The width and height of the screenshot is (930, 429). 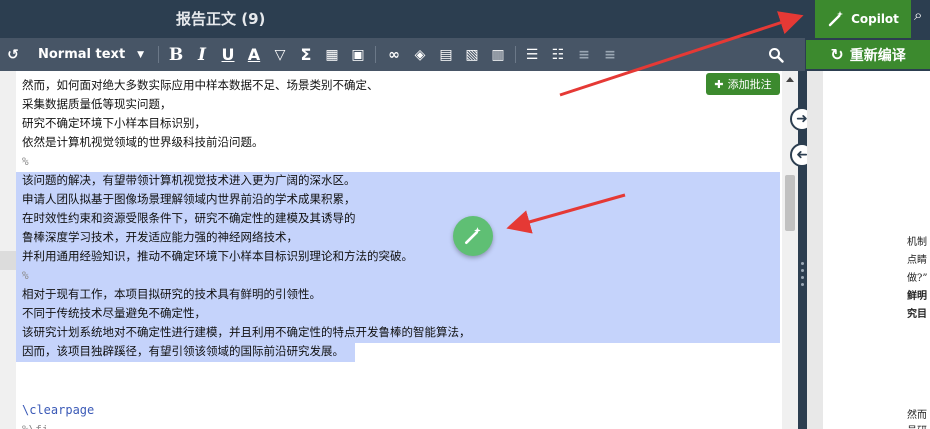 What do you see at coordinates (221, 19) in the screenshot?
I see `document-title: 报告正文 (9)` at bounding box center [221, 19].